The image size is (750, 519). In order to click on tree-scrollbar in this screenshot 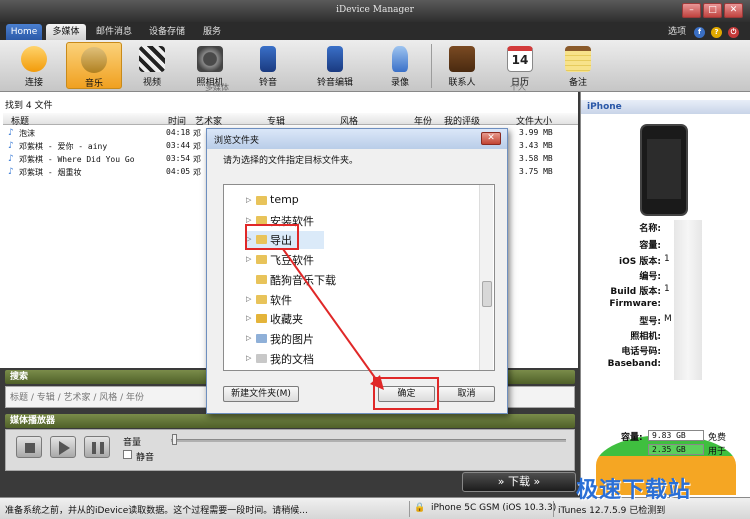, I will do `click(486, 277)`.